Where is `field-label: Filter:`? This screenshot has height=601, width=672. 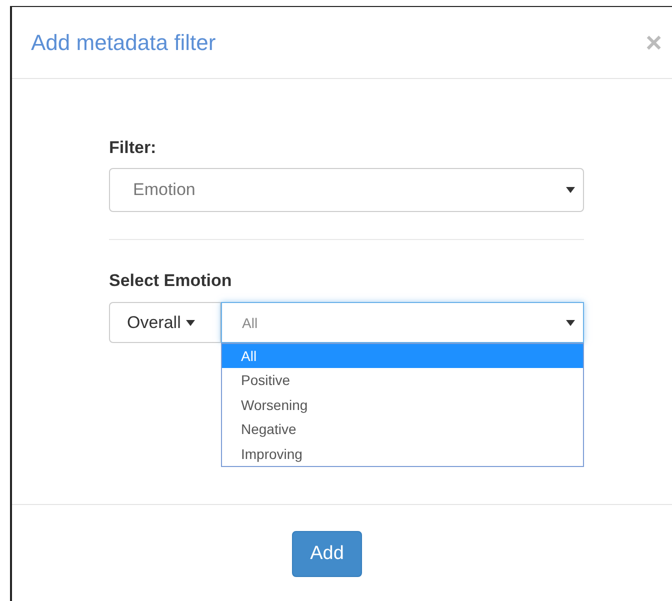 field-label: Filter: is located at coordinates (133, 148).